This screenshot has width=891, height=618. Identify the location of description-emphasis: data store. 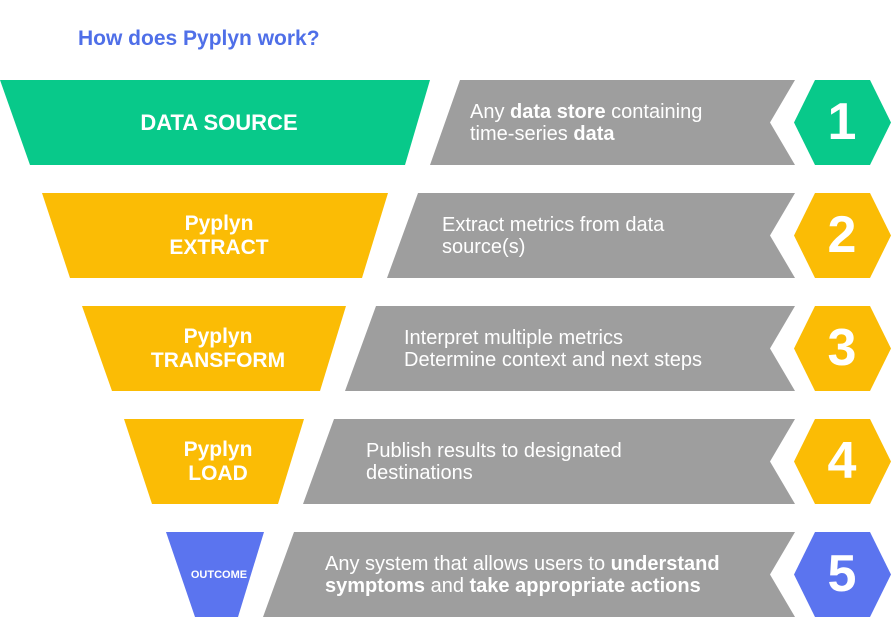
(558, 111).